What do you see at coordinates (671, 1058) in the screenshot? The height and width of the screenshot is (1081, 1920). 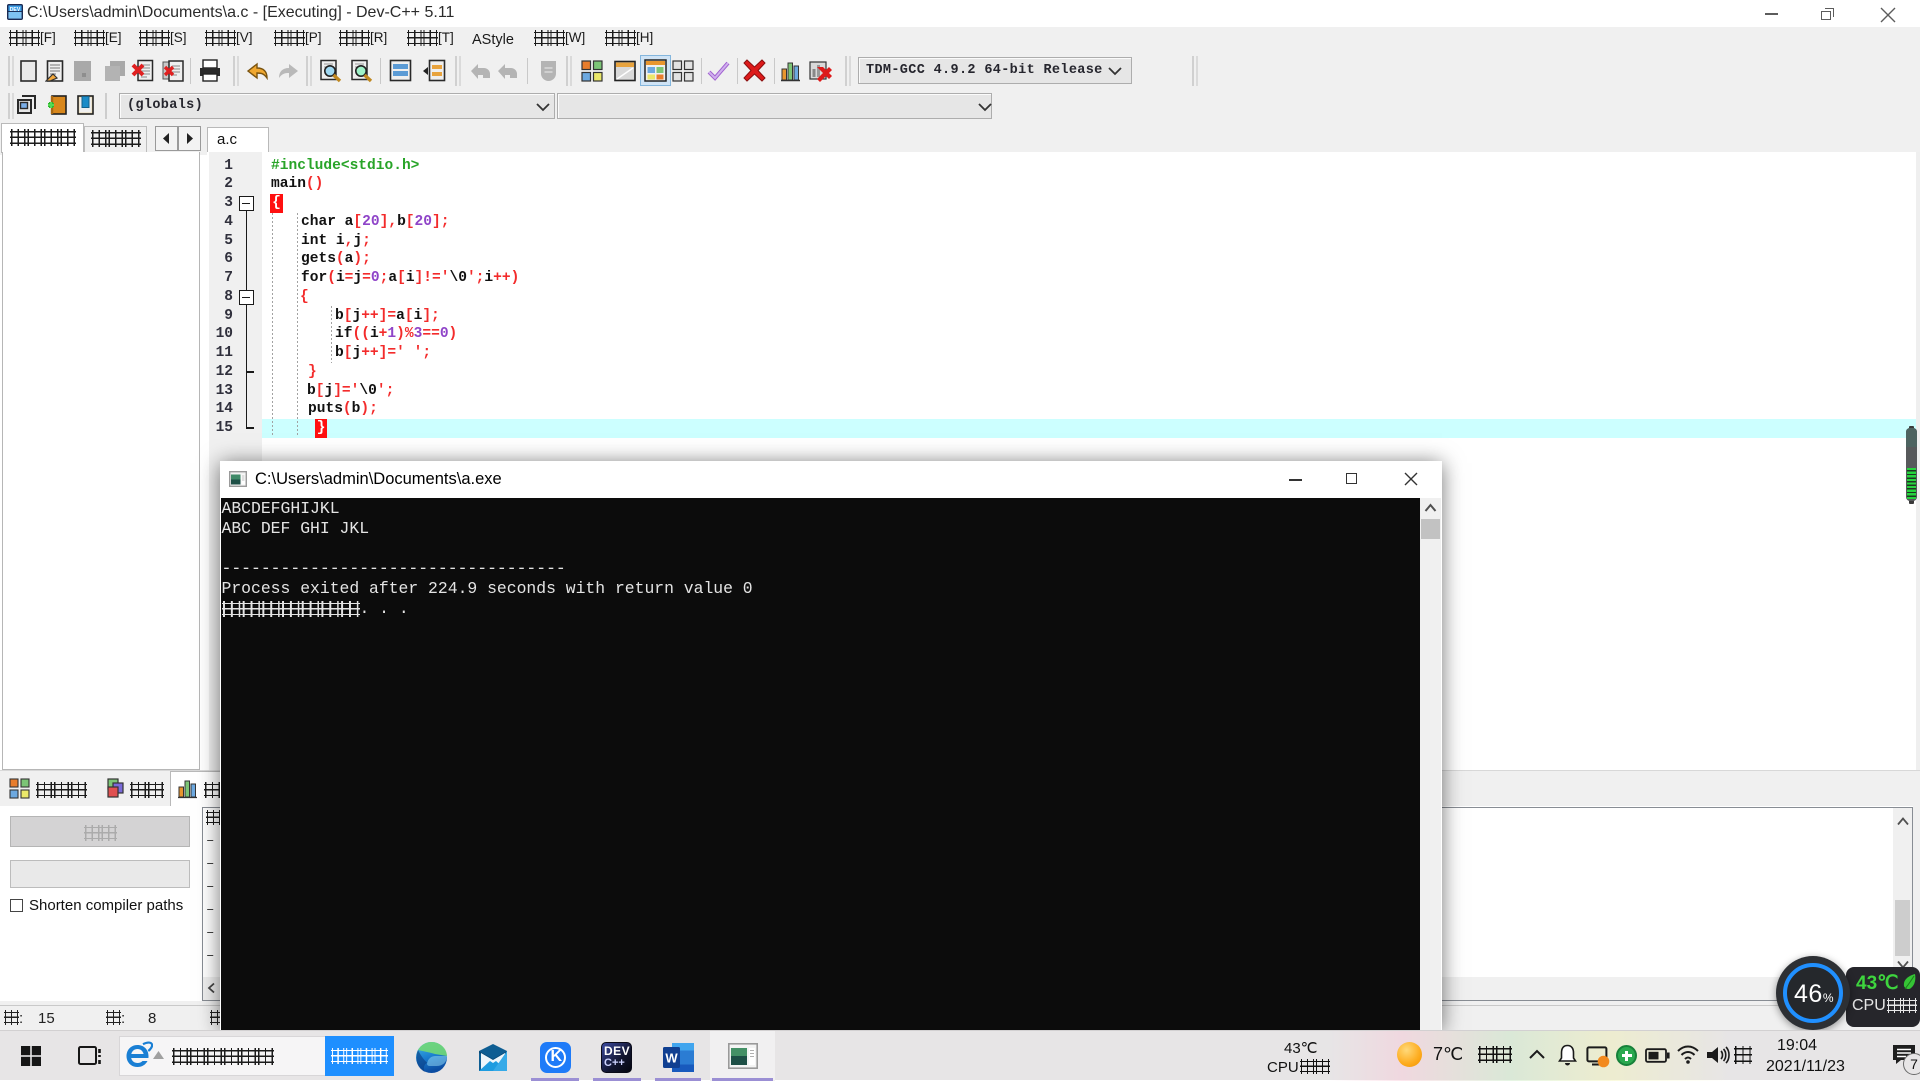 I see `svg-text: W` at bounding box center [671, 1058].